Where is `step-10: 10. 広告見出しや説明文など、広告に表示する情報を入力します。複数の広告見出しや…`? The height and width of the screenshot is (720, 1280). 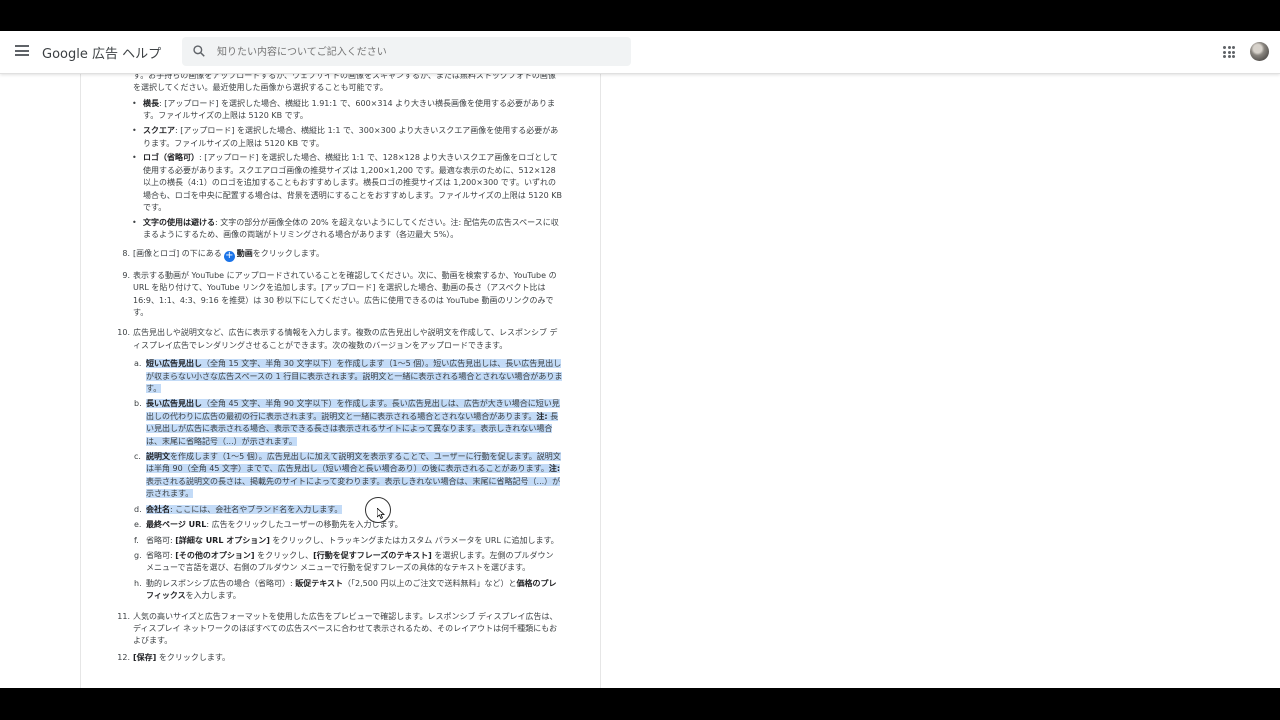 step-10: 10. 広告見出しや説明文など、広告に表示する情報を入力します。複数の広告見出しや… is located at coordinates (337, 339).